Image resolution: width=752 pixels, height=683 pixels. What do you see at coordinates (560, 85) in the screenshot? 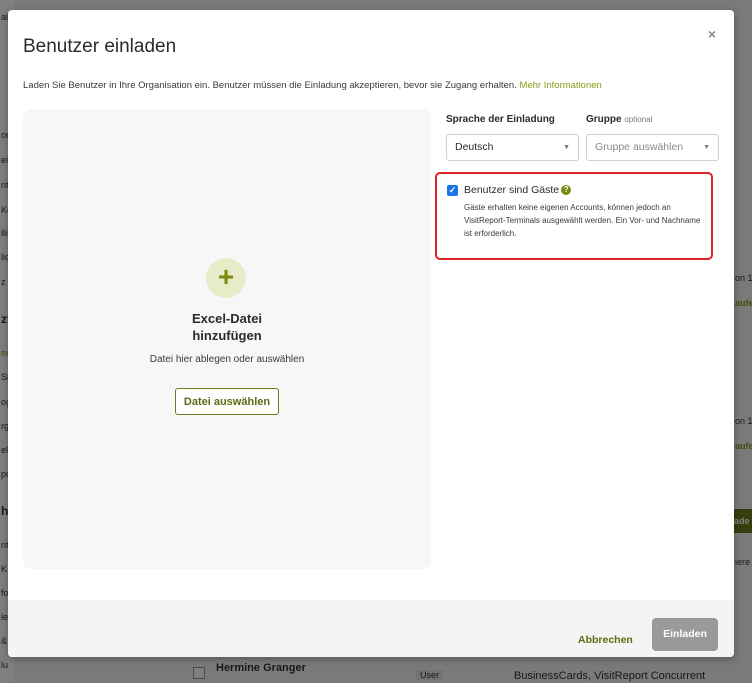
I see `more-info-link: Mehr Informationen` at bounding box center [560, 85].